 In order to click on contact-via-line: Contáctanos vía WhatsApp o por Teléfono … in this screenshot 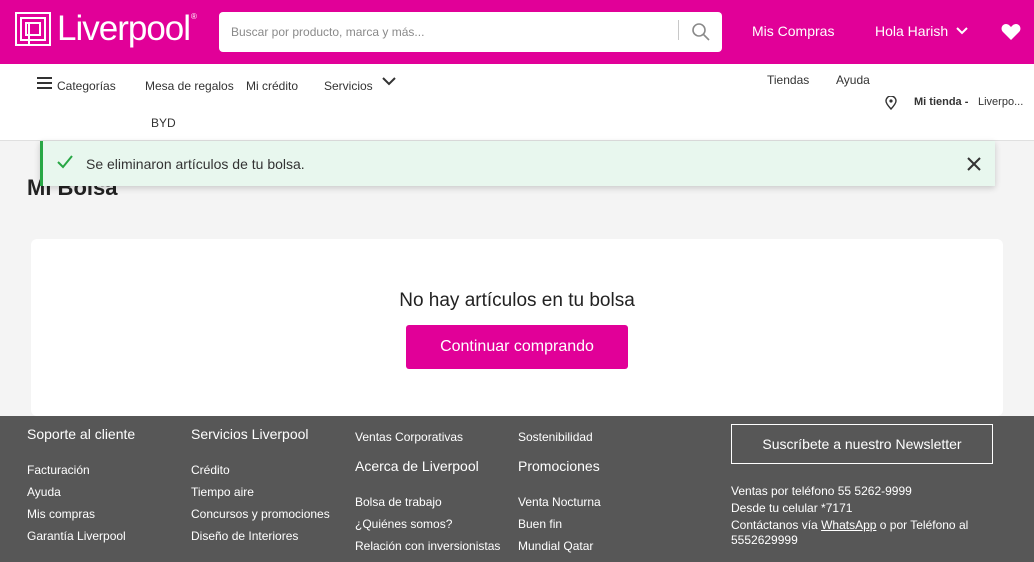, I will do `click(849, 525)`.